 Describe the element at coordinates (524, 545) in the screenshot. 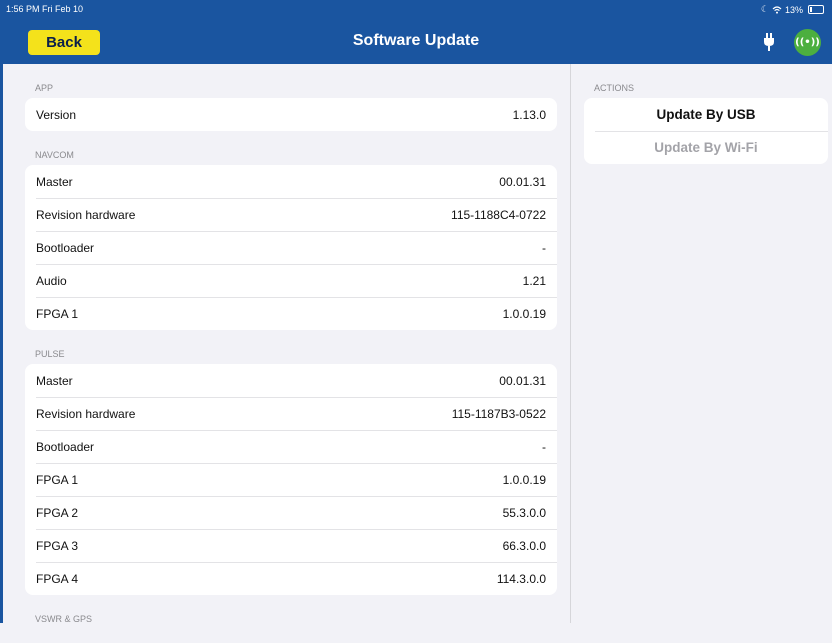

I see `row-value: 66.3.0.0` at that location.